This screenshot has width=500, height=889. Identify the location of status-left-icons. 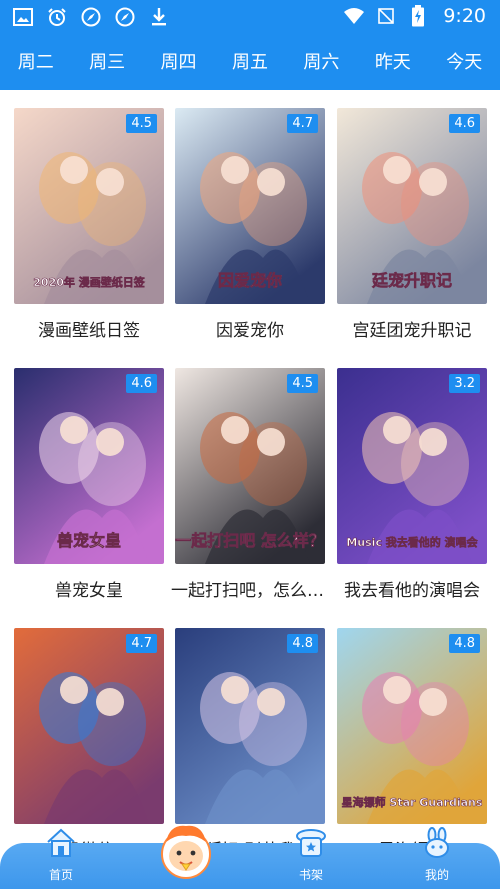
(91, 17).